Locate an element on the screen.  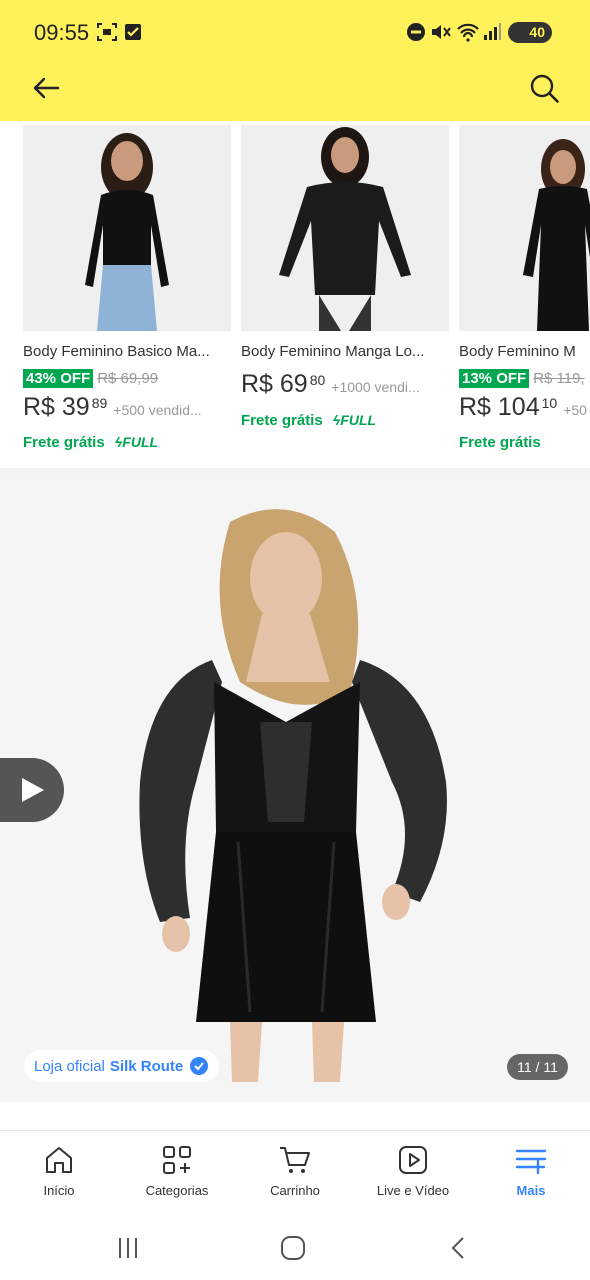
do-not-disturb-icon is located at coordinates (416, 32).